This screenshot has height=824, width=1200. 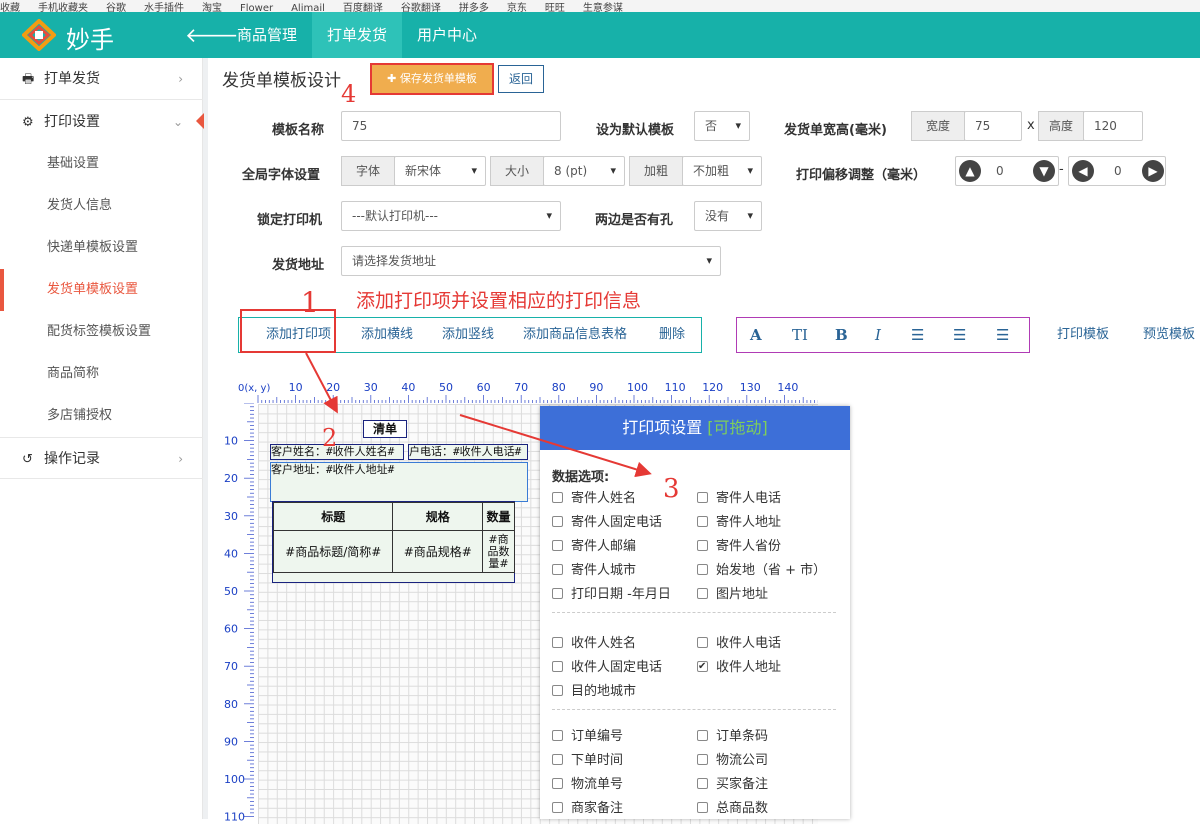 I want to click on nav-item-orders: 打单发货, so click(x=357, y=35).